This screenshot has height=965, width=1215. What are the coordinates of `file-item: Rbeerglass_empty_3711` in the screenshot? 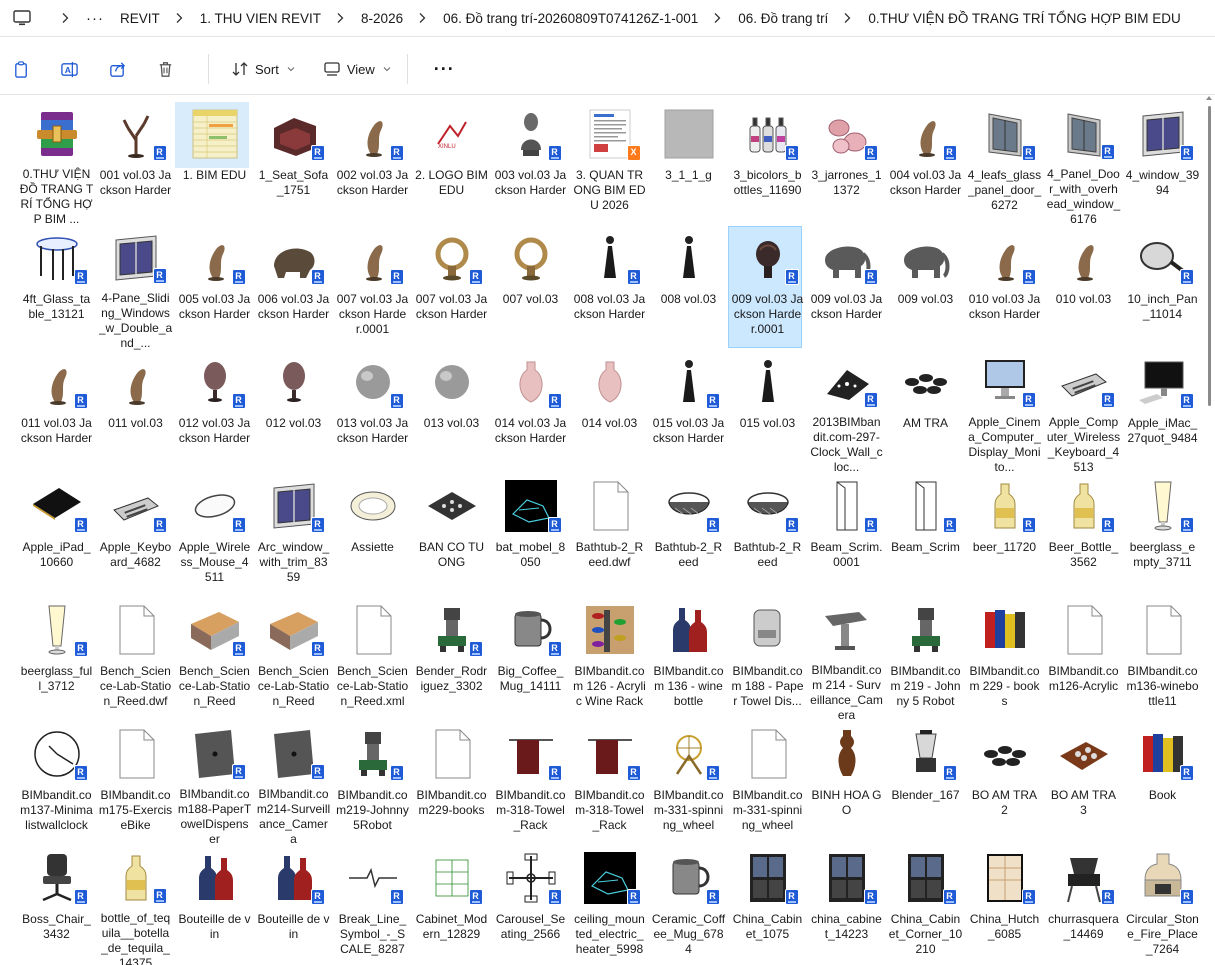 It's located at (1161, 536).